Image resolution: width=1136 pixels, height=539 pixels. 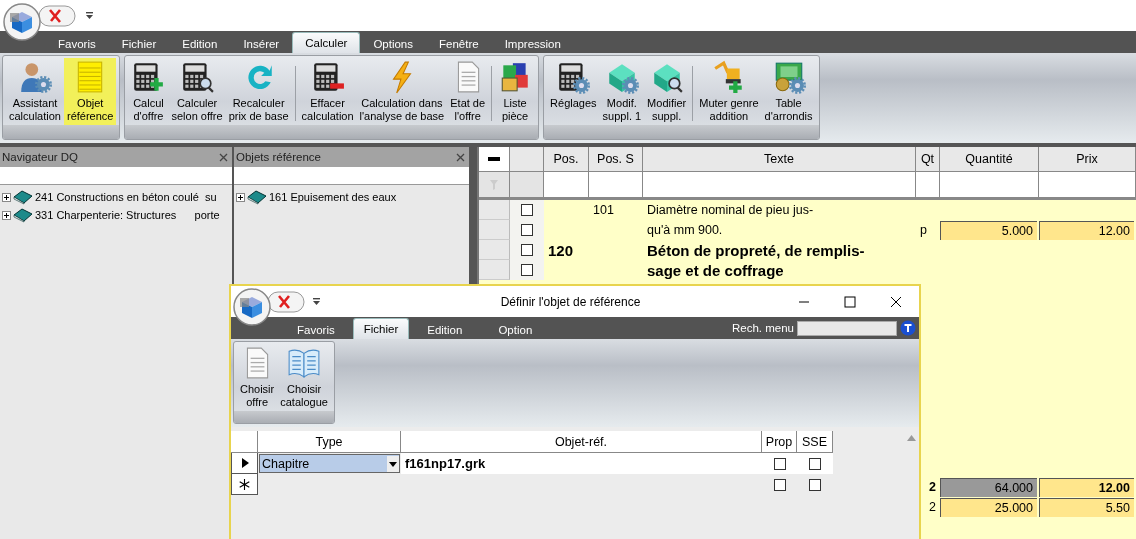 I want to click on ribbon-tab: Fenêtre, so click(x=459, y=43).